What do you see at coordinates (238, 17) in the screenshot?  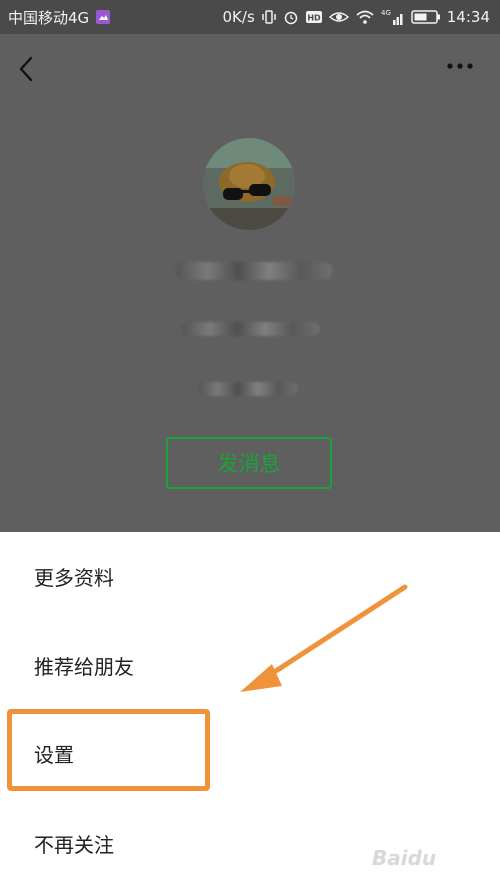 I see `network-speed: 0K/s` at bounding box center [238, 17].